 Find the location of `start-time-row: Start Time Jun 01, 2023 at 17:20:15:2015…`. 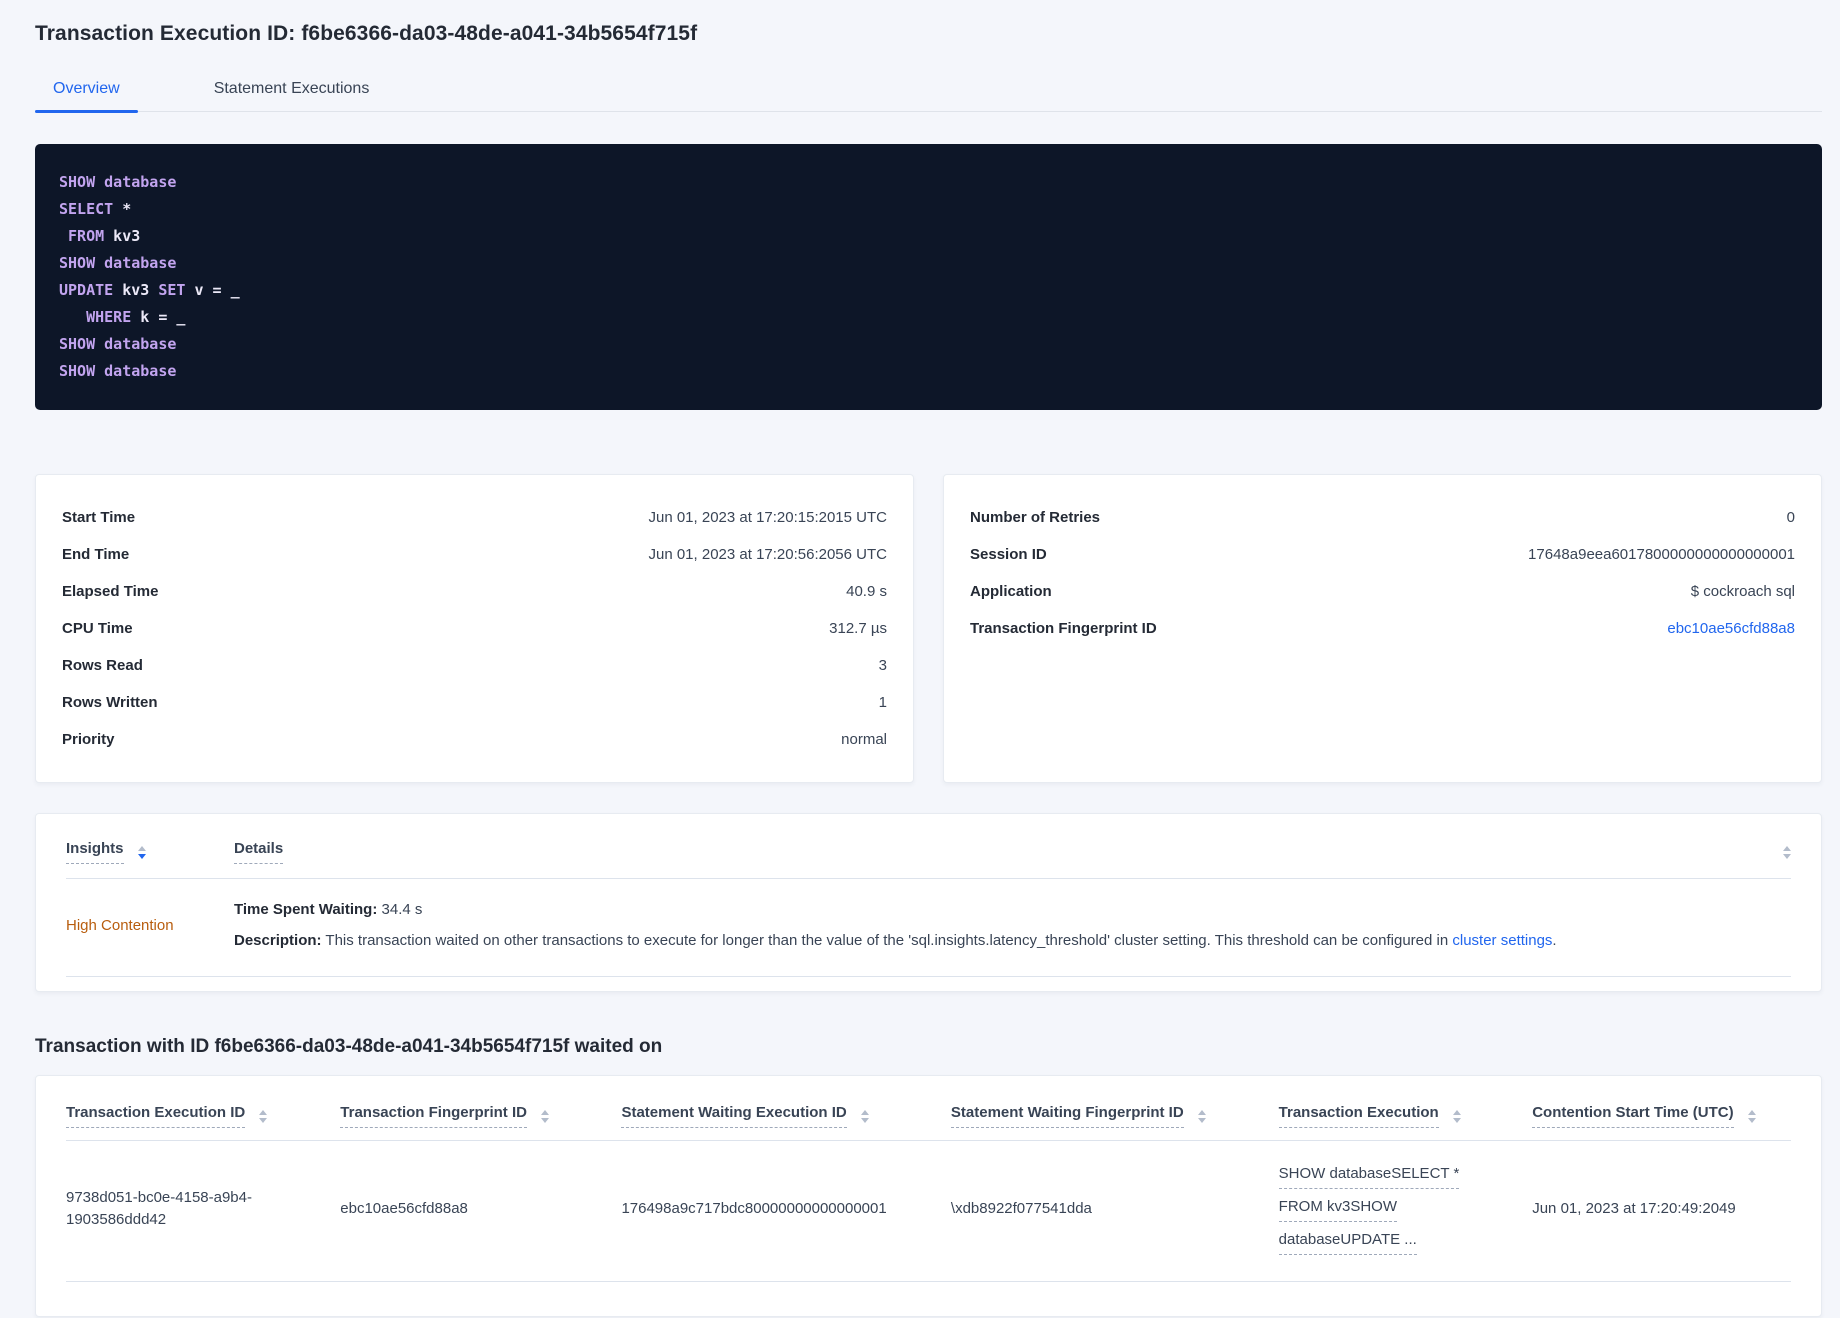

start-time-row: Start Time Jun 01, 2023 at 17:20:15:2015… is located at coordinates (474, 517).